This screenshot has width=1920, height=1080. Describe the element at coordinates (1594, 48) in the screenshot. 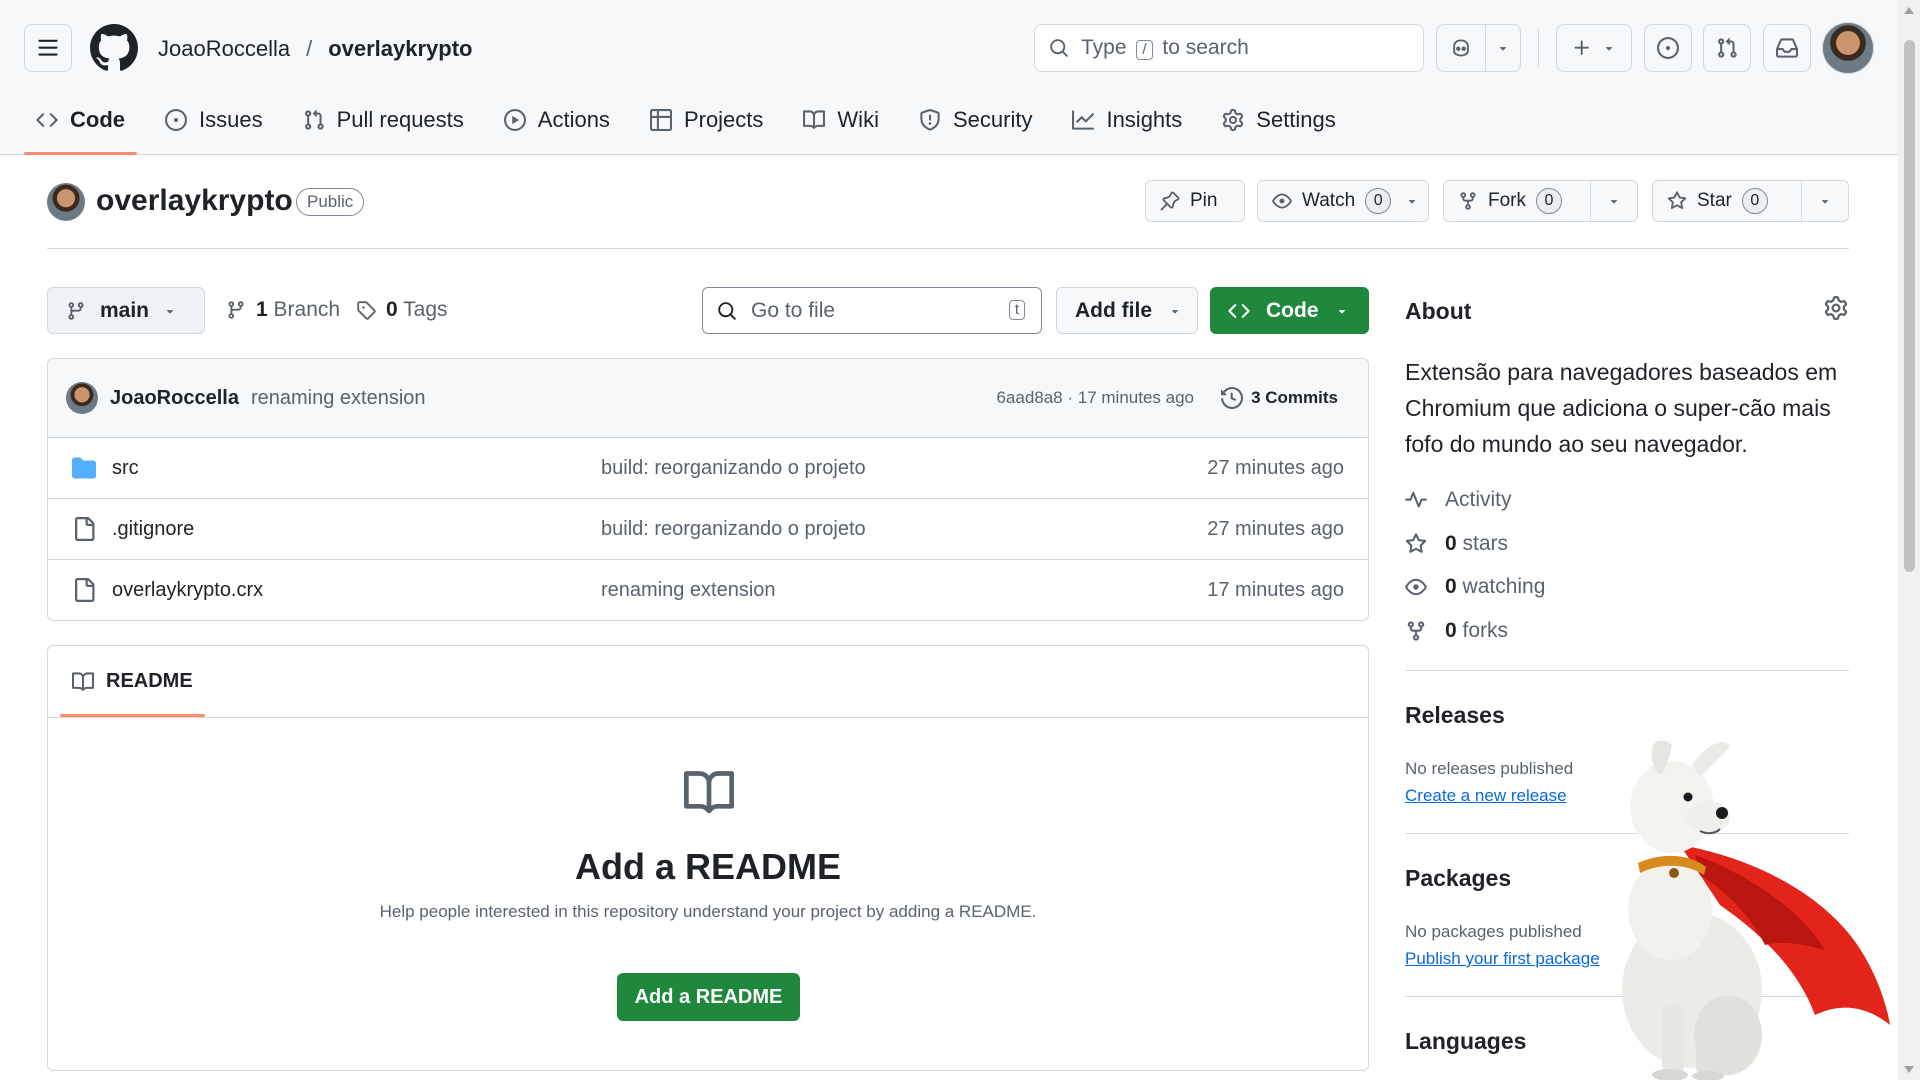

I see `create-new-button` at that location.